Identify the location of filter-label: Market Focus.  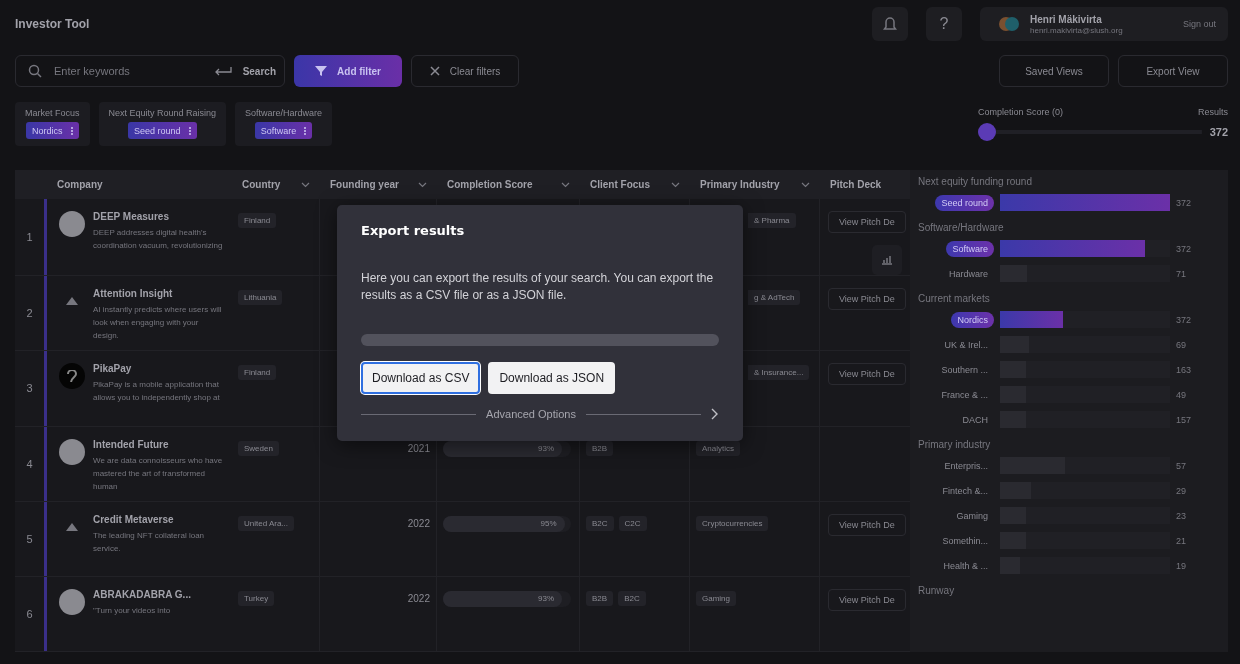
(52, 113).